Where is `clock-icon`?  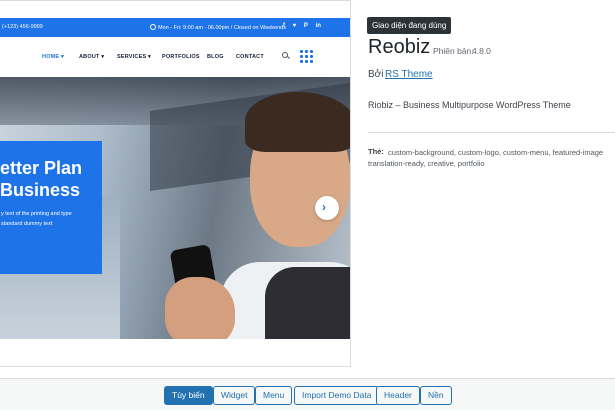
clock-icon is located at coordinates (153, 27).